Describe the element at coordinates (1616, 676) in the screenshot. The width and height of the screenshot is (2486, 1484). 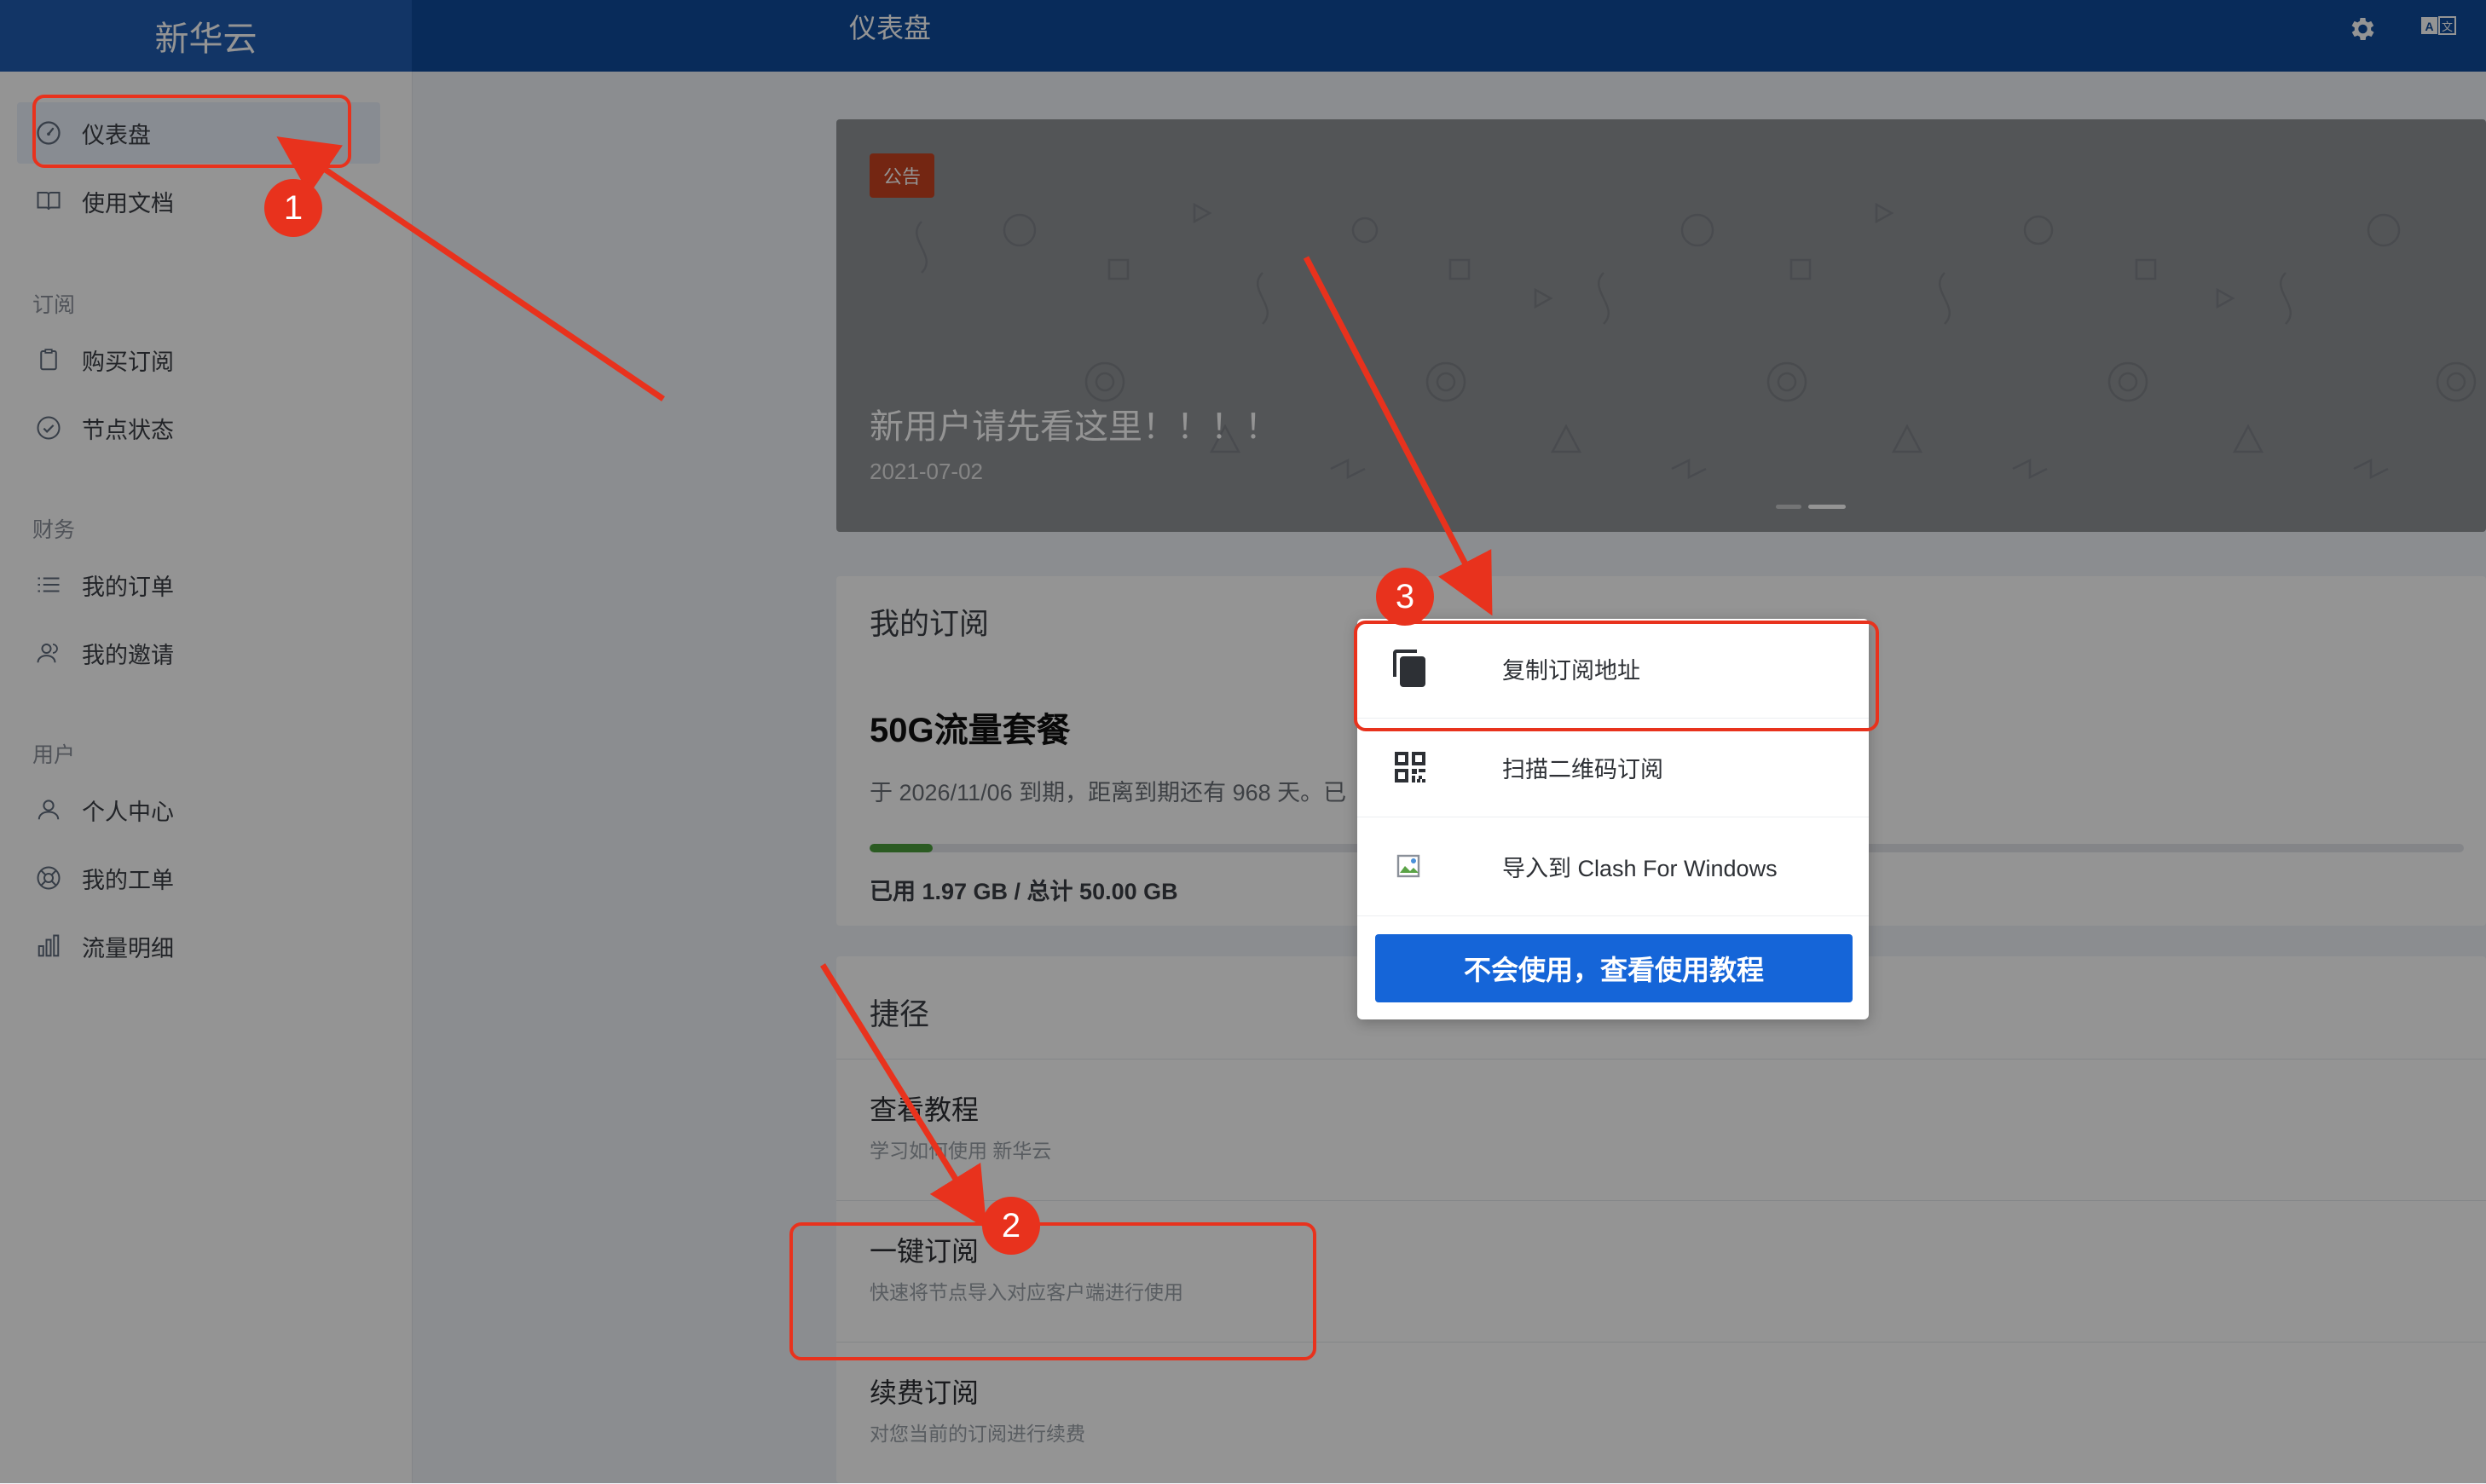
I see `highlight-box-copy-url` at that location.